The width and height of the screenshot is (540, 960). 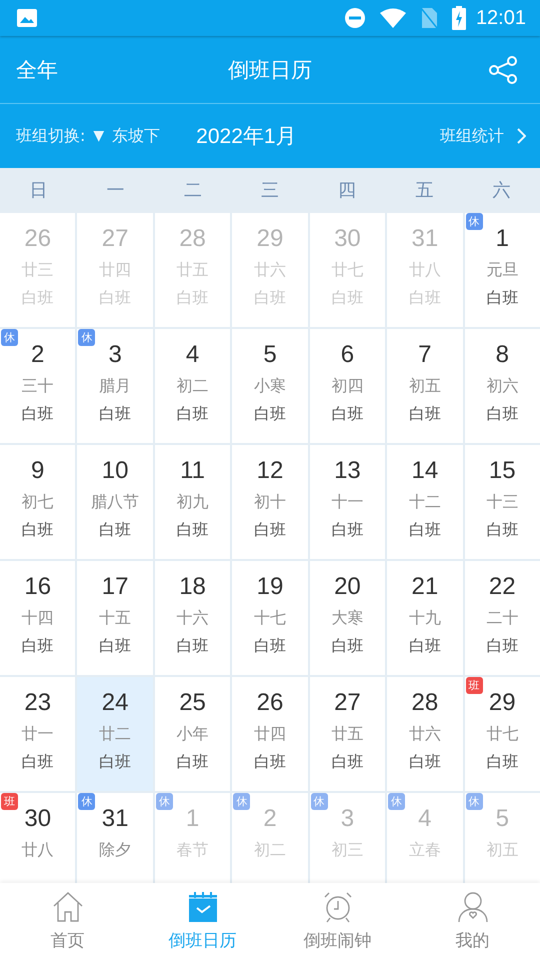 I want to click on lunar-date: 十五, so click(x=115, y=618).